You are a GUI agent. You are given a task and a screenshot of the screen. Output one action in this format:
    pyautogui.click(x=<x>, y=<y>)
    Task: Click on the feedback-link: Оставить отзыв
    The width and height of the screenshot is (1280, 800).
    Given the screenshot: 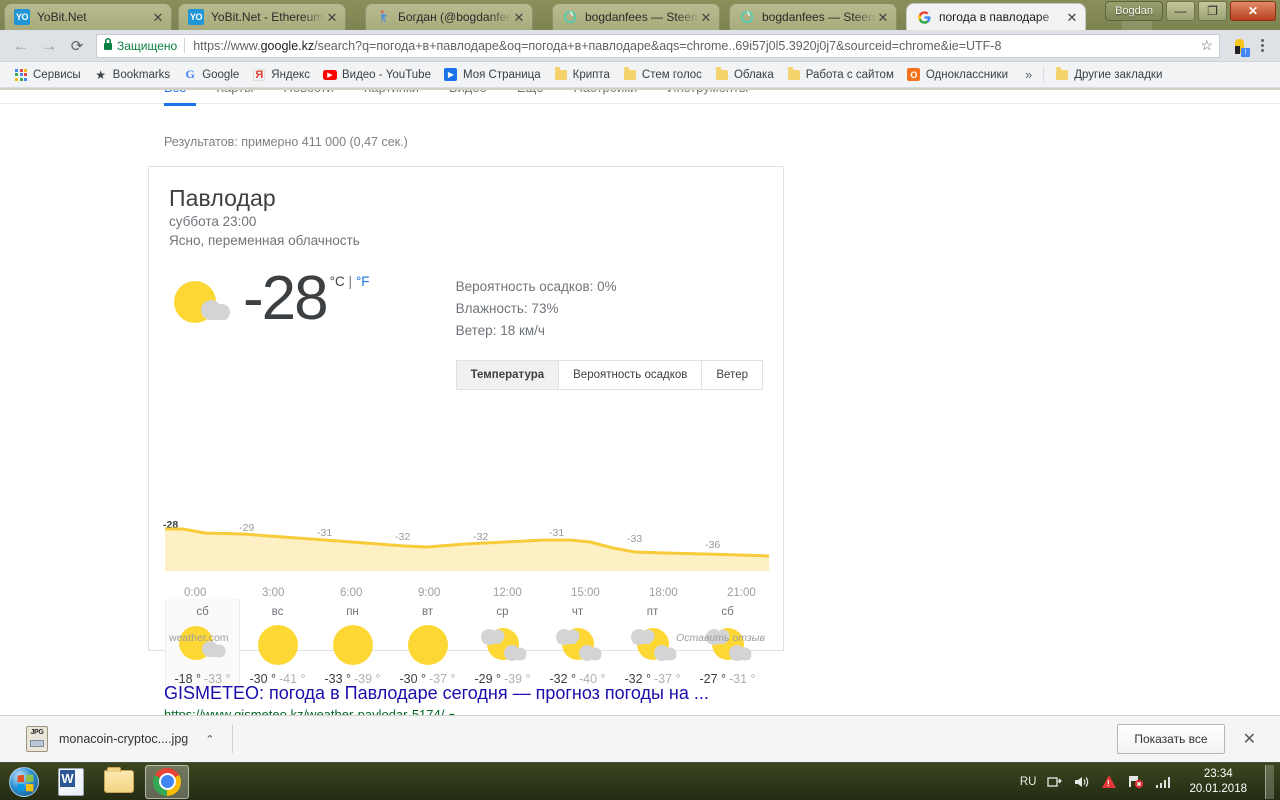 What is the action you would take?
    pyautogui.click(x=720, y=638)
    